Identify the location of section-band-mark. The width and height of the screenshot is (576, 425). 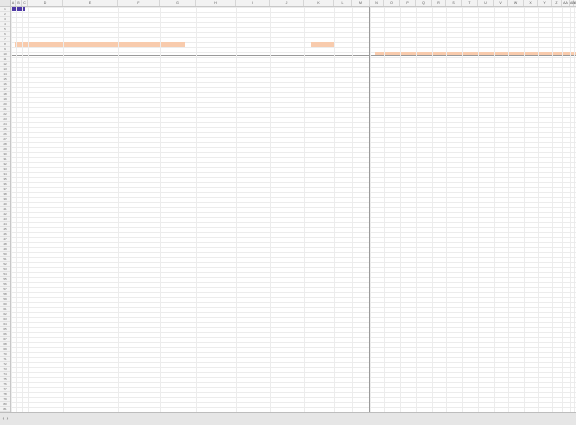
(323, 44).